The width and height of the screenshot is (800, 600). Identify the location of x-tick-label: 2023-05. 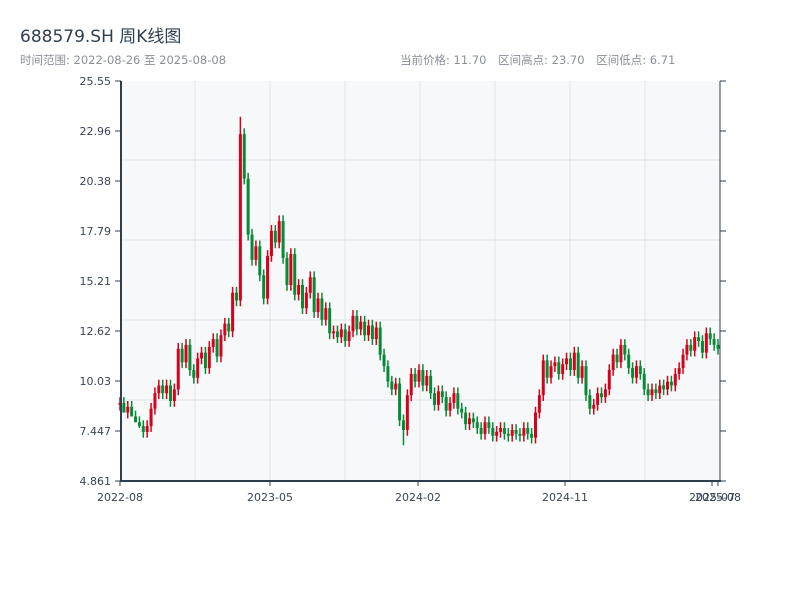
(270, 497).